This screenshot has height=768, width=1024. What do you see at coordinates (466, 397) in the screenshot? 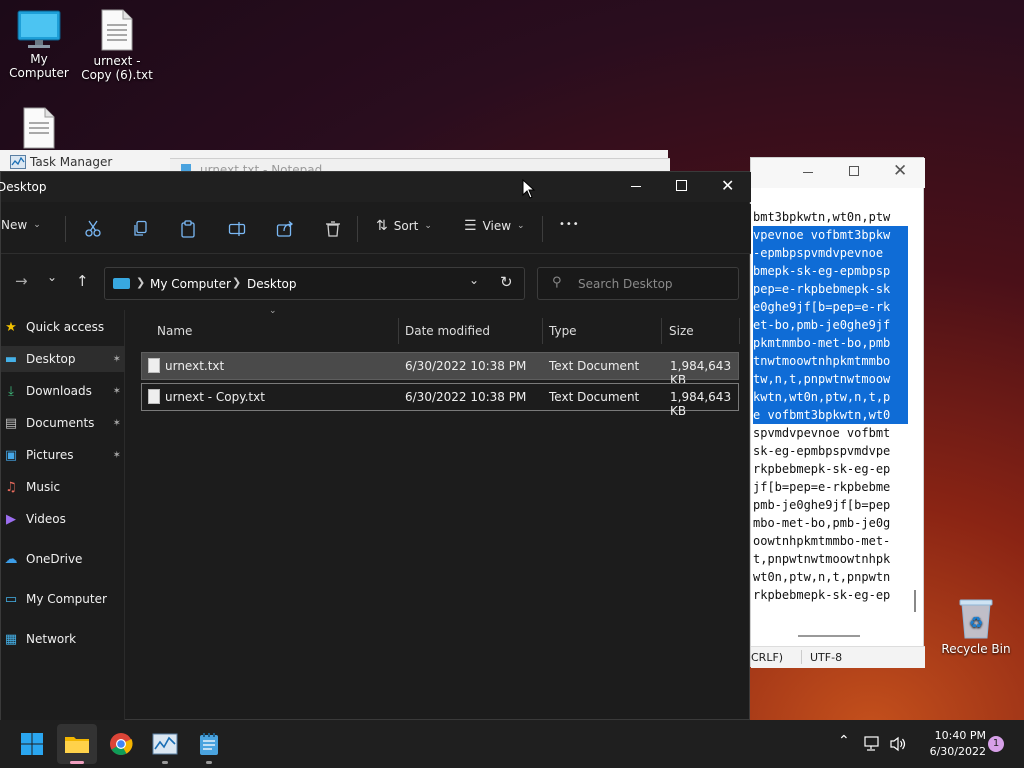
I see `file-date: 6/30/2022 10:38 PM` at bounding box center [466, 397].